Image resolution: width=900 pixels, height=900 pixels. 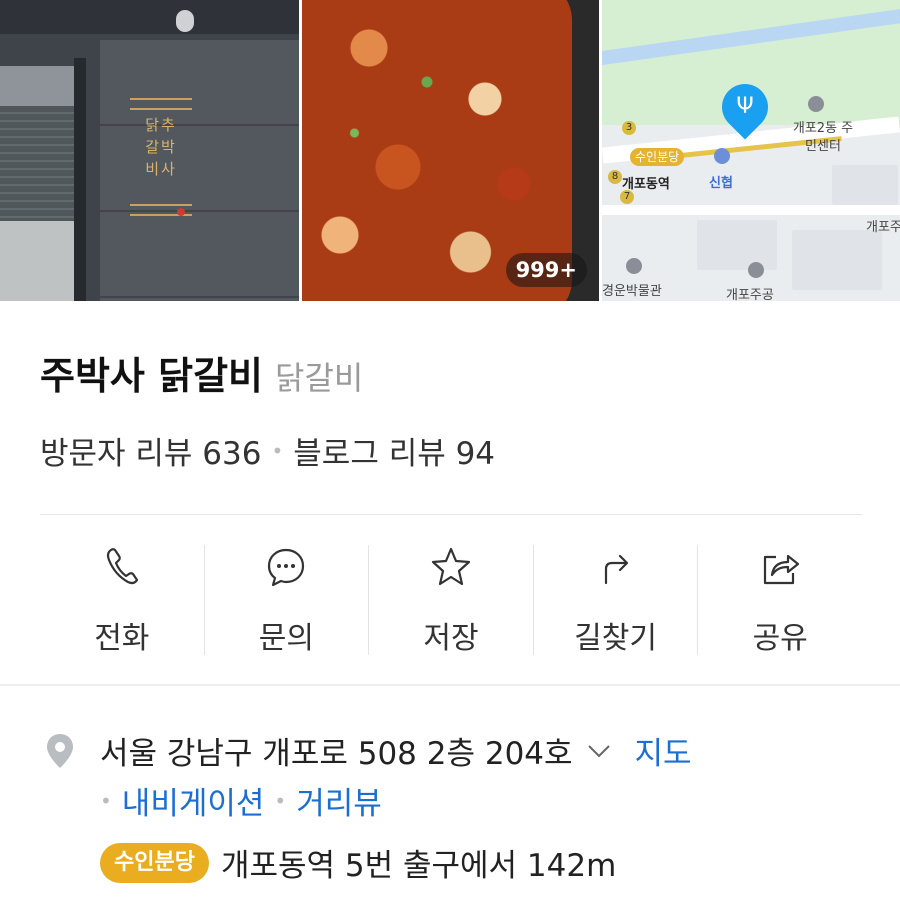 I want to click on star-icon, so click(x=451, y=566).